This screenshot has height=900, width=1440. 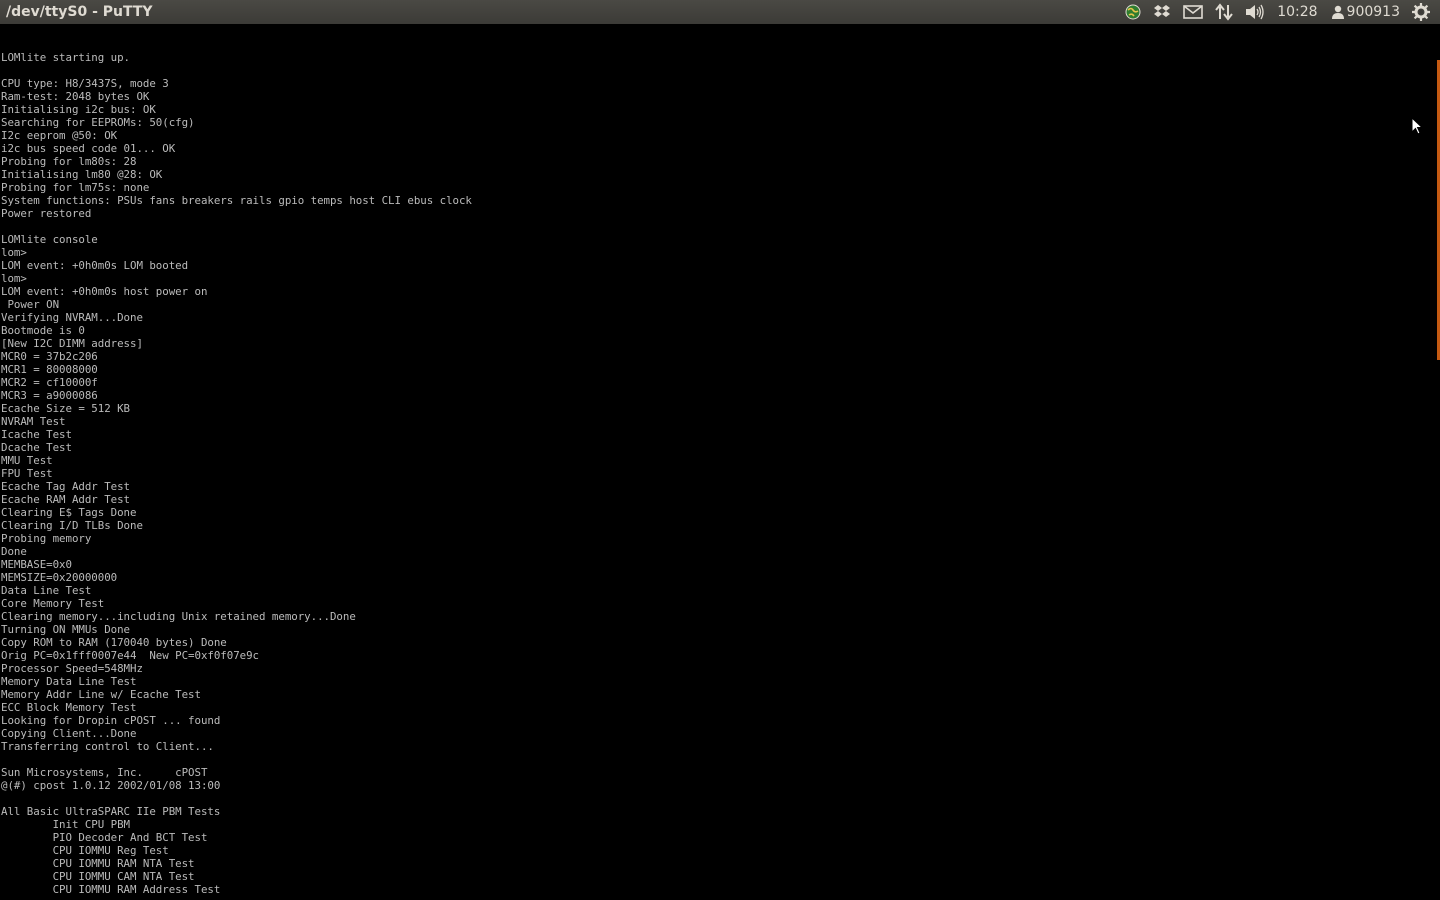 What do you see at coordinates (88, 148) in the screenshot?
I see `terminal-line: i2c bus speed code 01... OK` at bounding box center [88, 148].